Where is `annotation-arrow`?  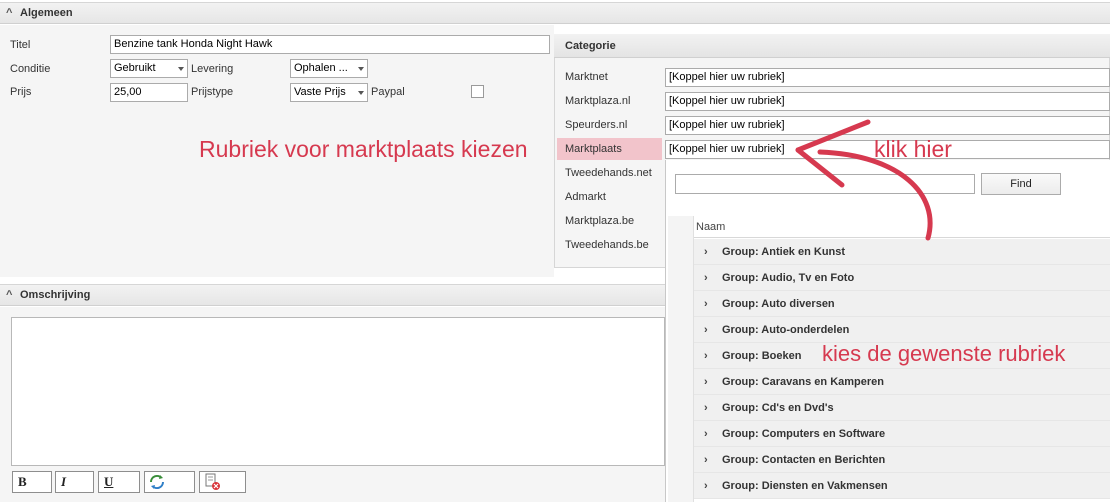
annotation-arrow is located at coordinates (864, 180).